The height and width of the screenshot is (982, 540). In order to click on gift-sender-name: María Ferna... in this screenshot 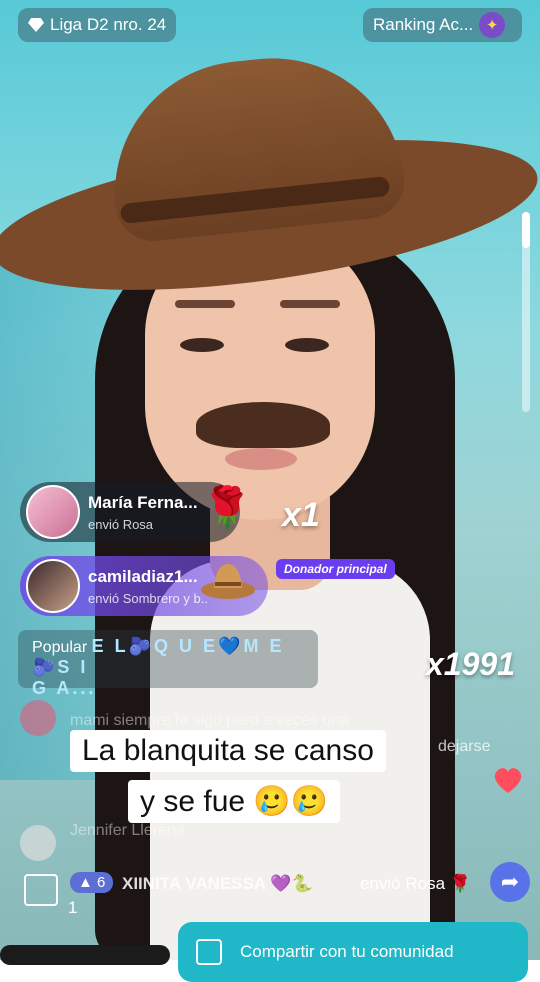, I will do `click(143, 502)`.